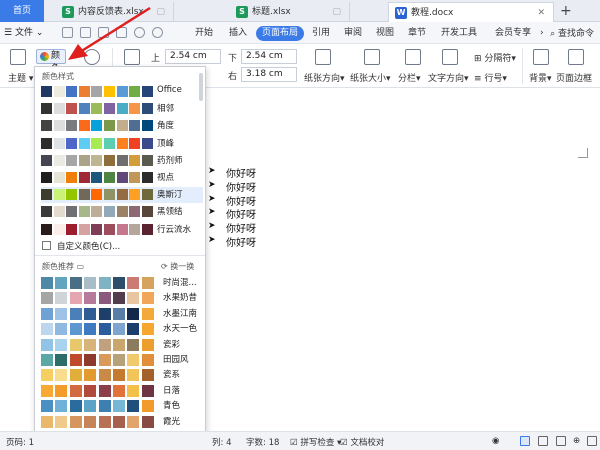 The height and width of the screenshot is (450, 600). I want to click on export-icon, so click(85, 32).